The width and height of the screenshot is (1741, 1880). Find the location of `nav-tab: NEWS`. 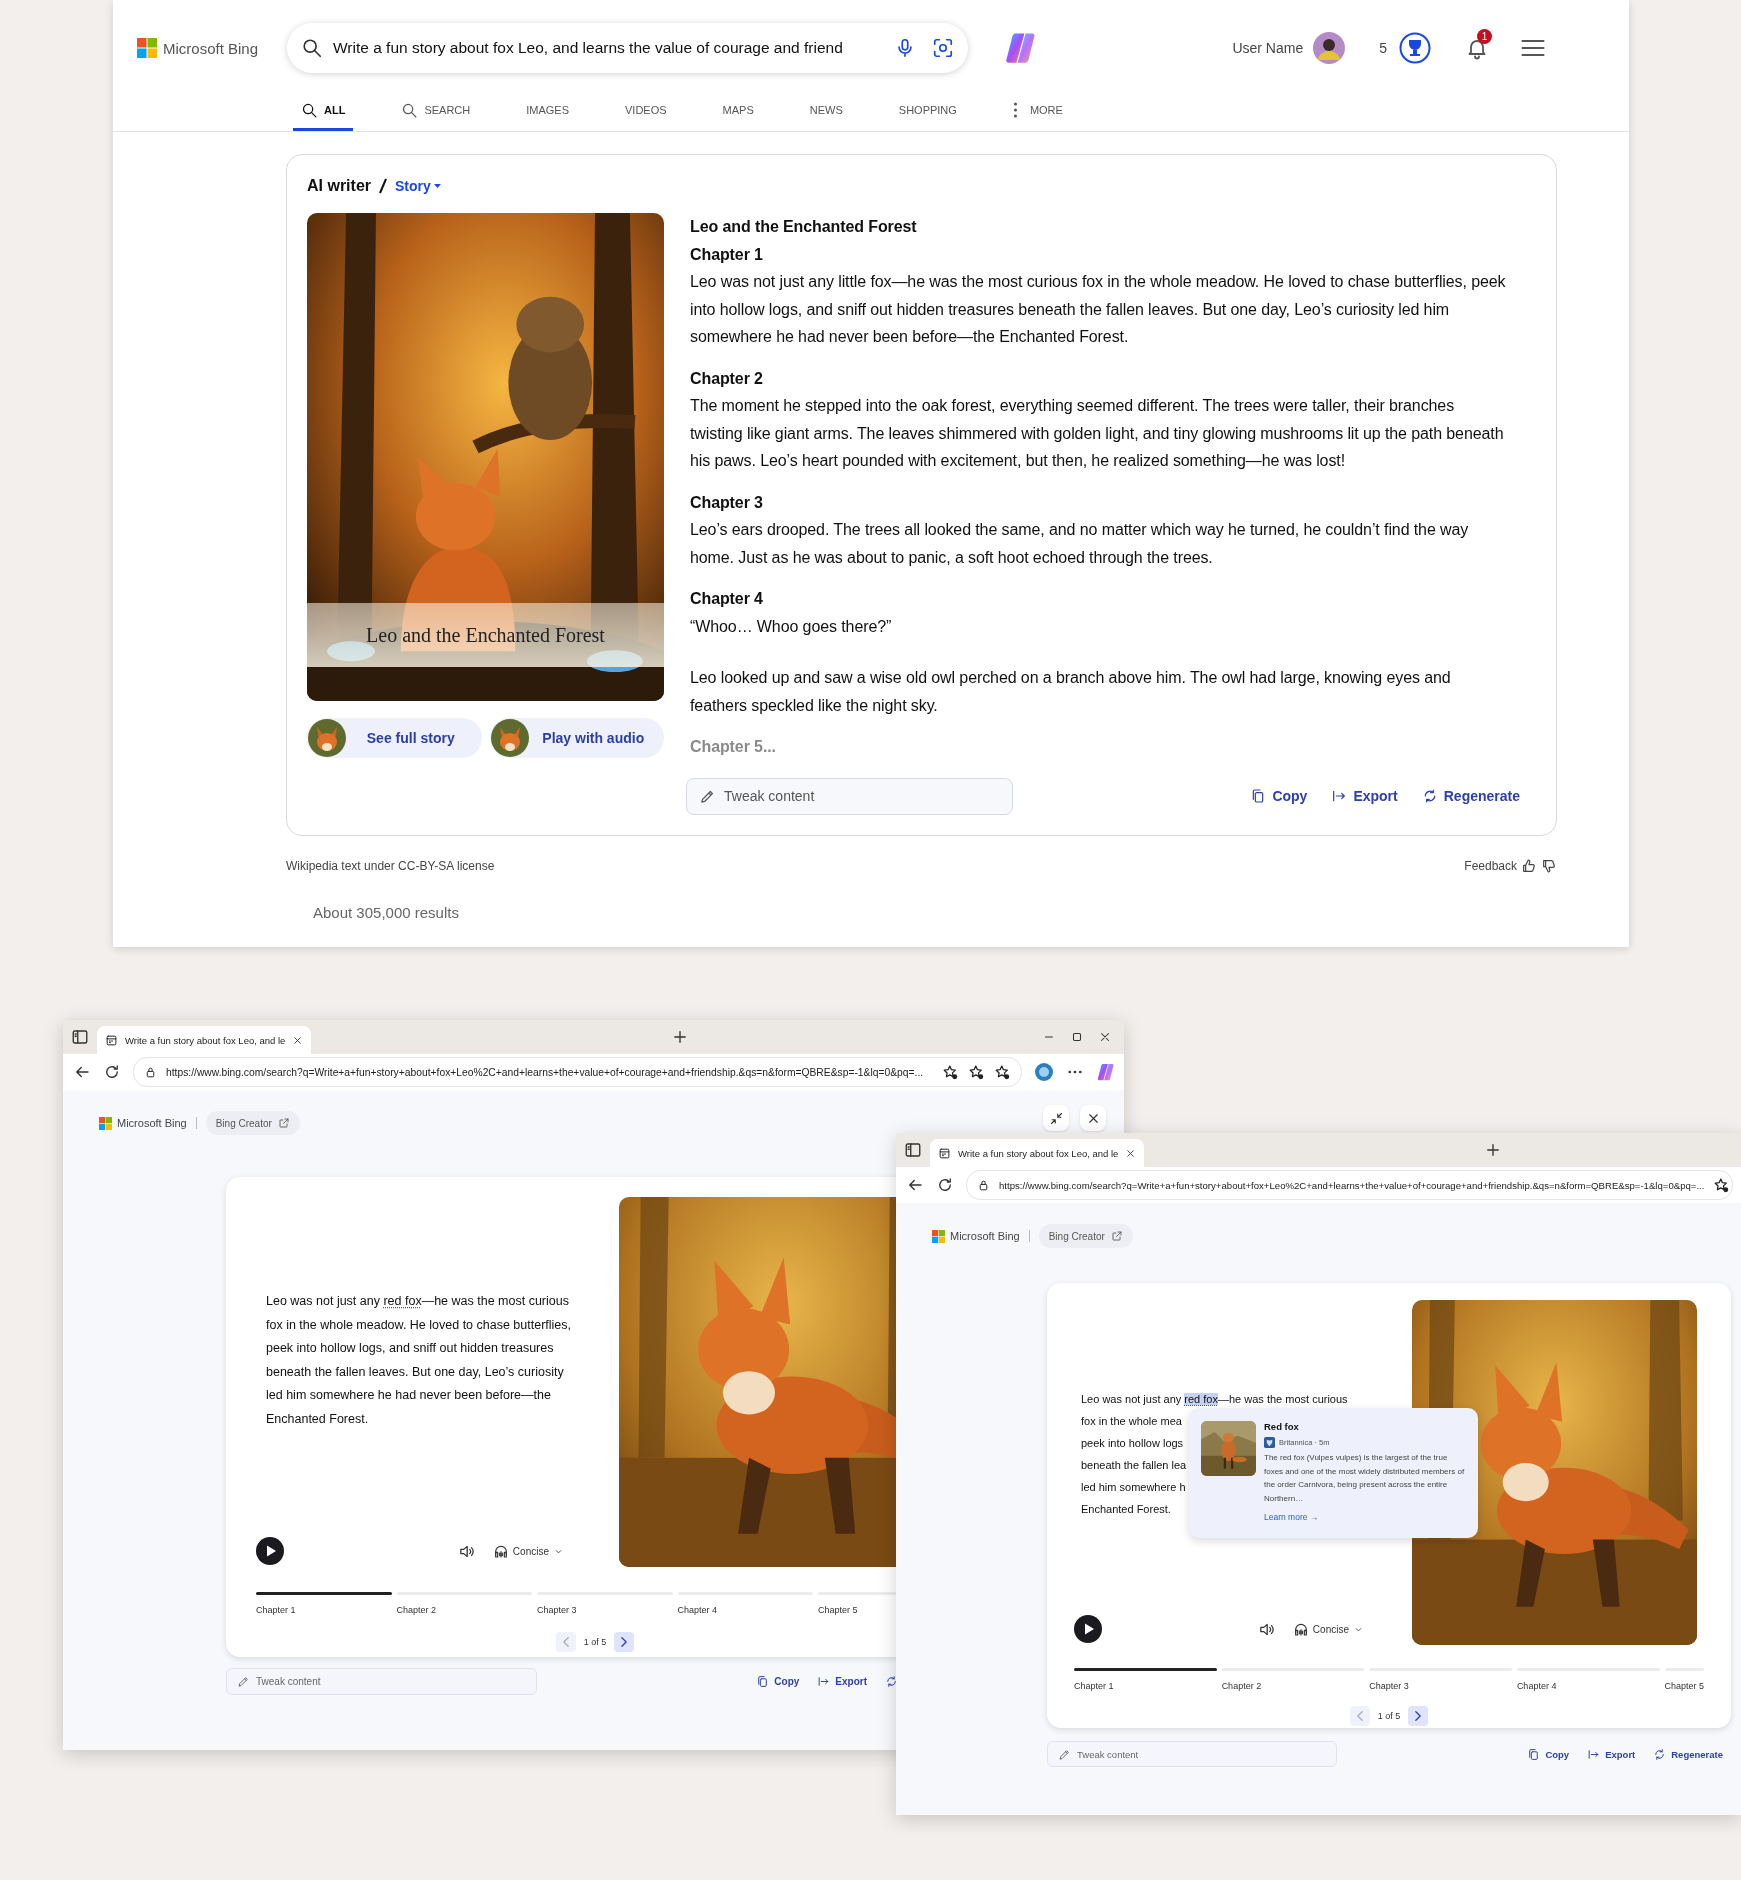

nav-tab: NEWS is located at coordinates (826, 113).